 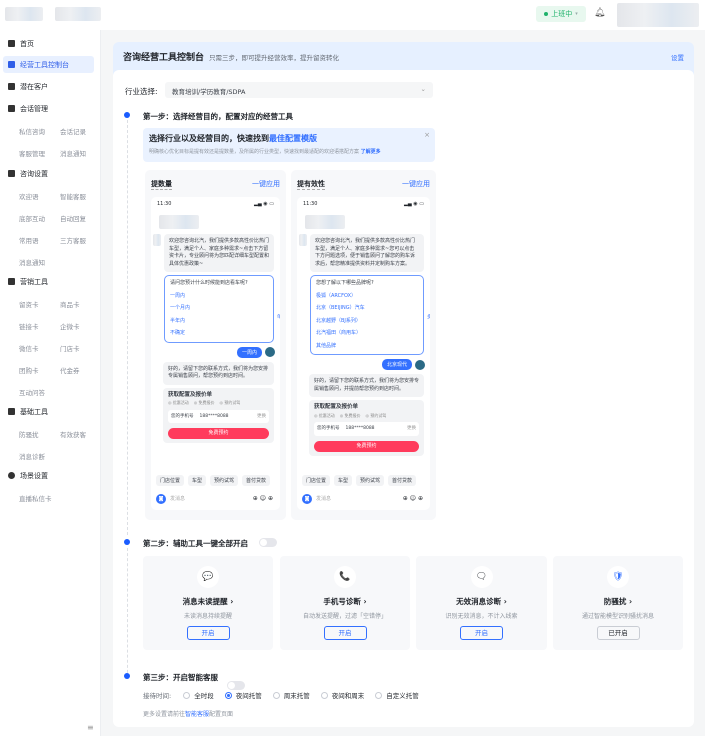 What do you see at coordinates (561, 14) in the screenshot?
I see `work-status-dropdown: 上班中 ▾` at bounding box center [561, 14].